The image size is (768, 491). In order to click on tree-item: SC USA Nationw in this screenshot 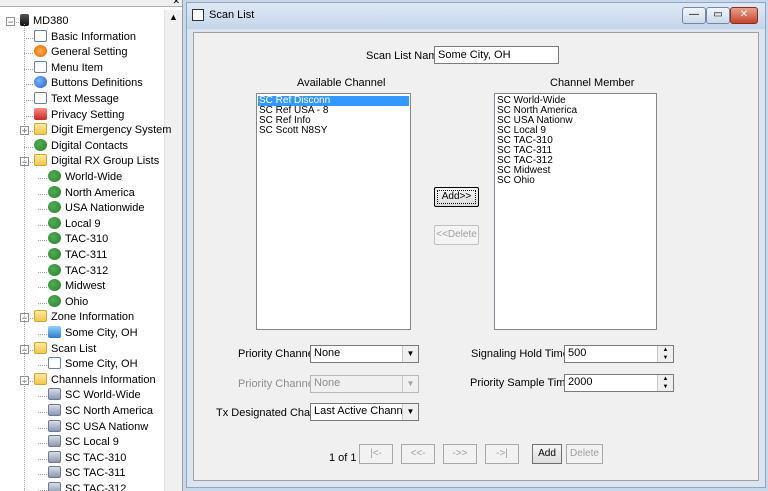, I will do `click(98, 427)`.